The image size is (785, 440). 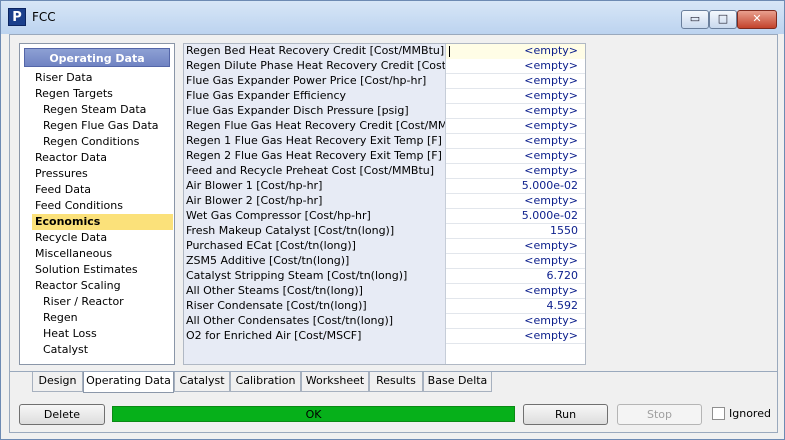 What do you see at coordinates (98, 270) in the screenshot?
I see `nav-item-solution-estimates: Solution Estimates` at bounding box center [98, 270].